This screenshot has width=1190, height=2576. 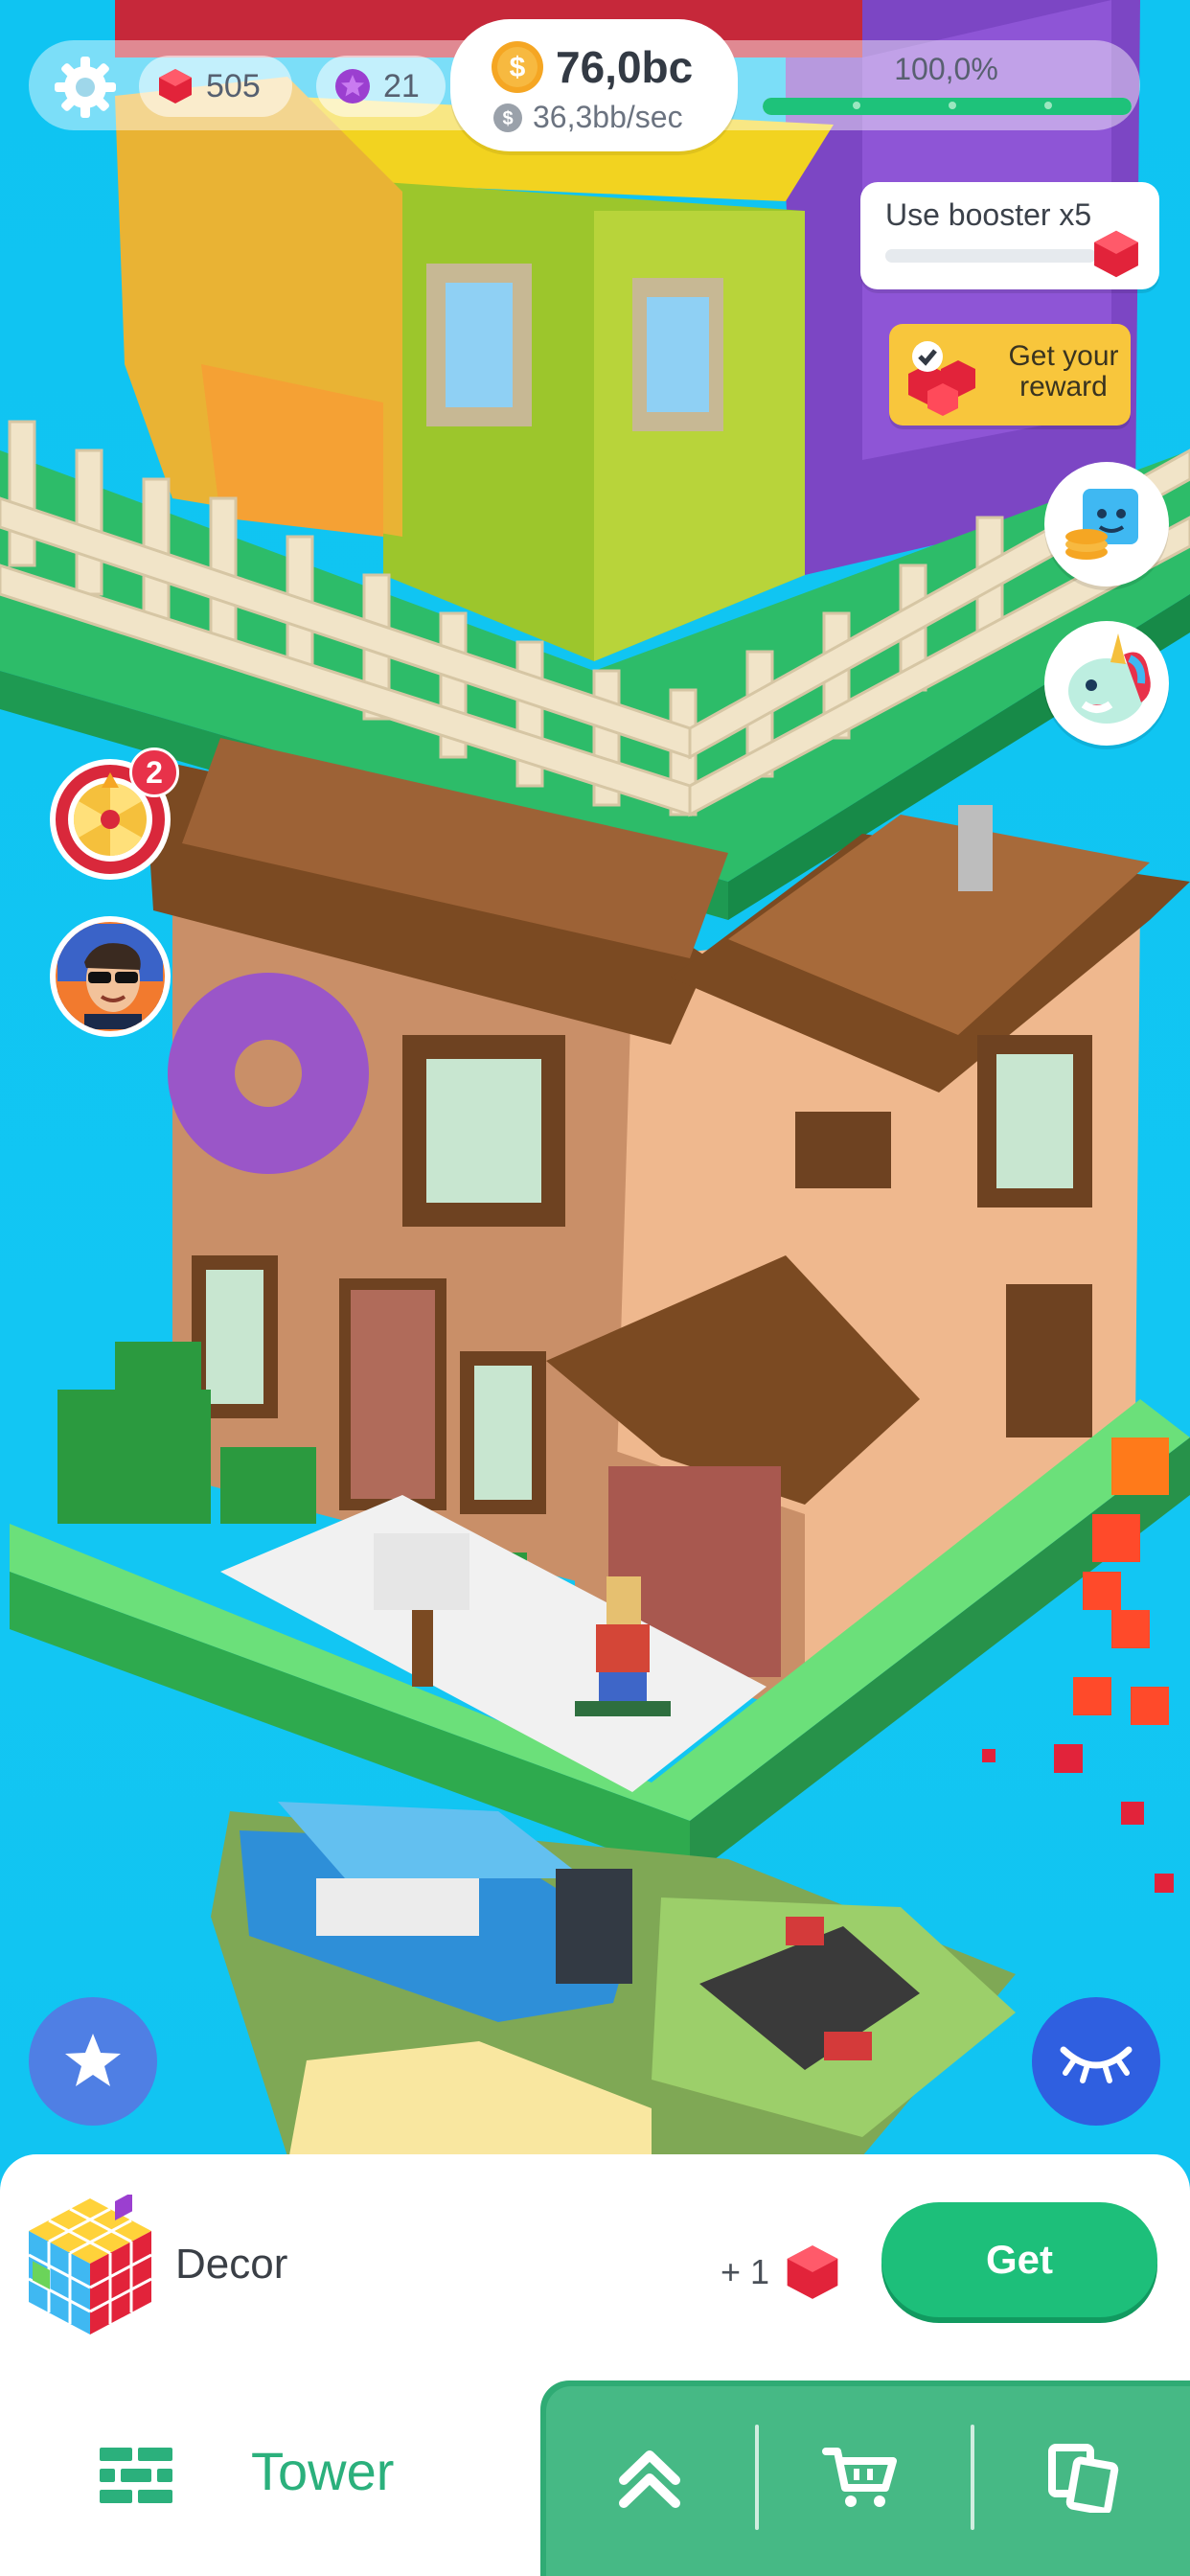 I want to click on coin-rate-value: 36,3bb/sec, so click(x=608, y=117).